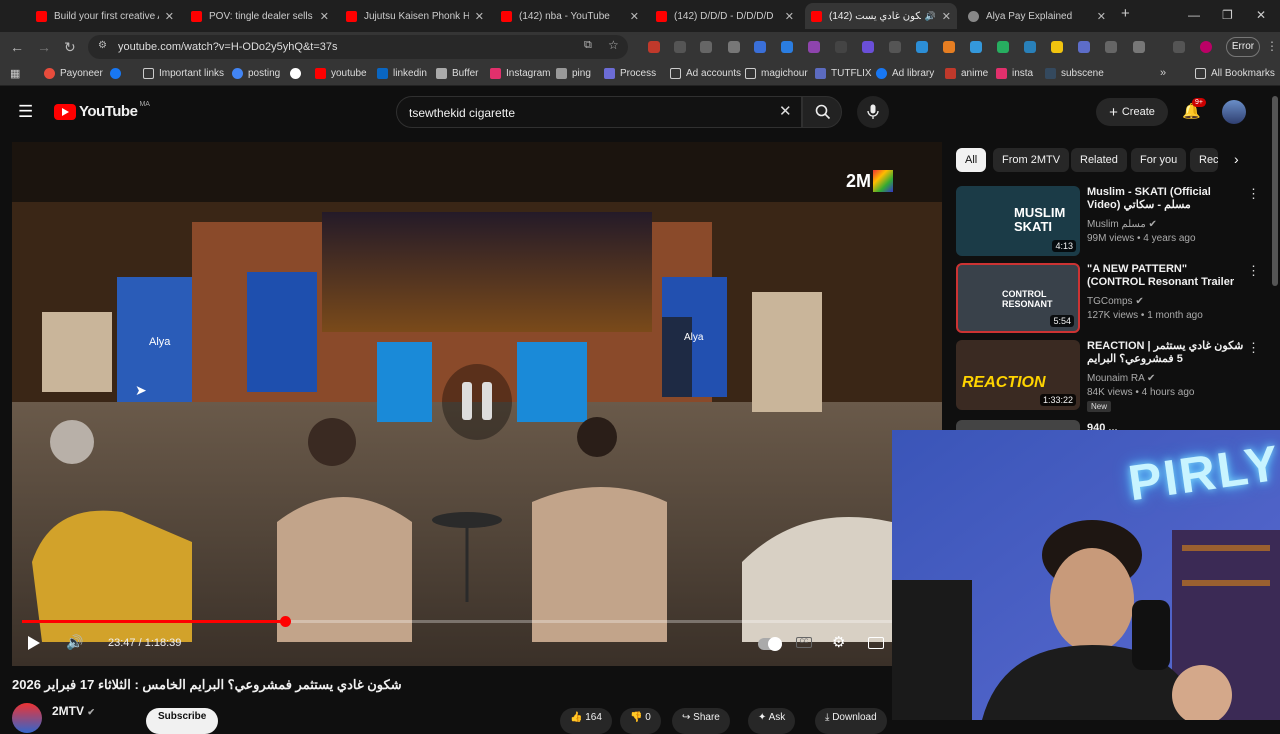  What do you see at coordinates (613, 45) in the screenshot?
I see `bookmark-star-icon: ☆` at bounding box center [613, 45].